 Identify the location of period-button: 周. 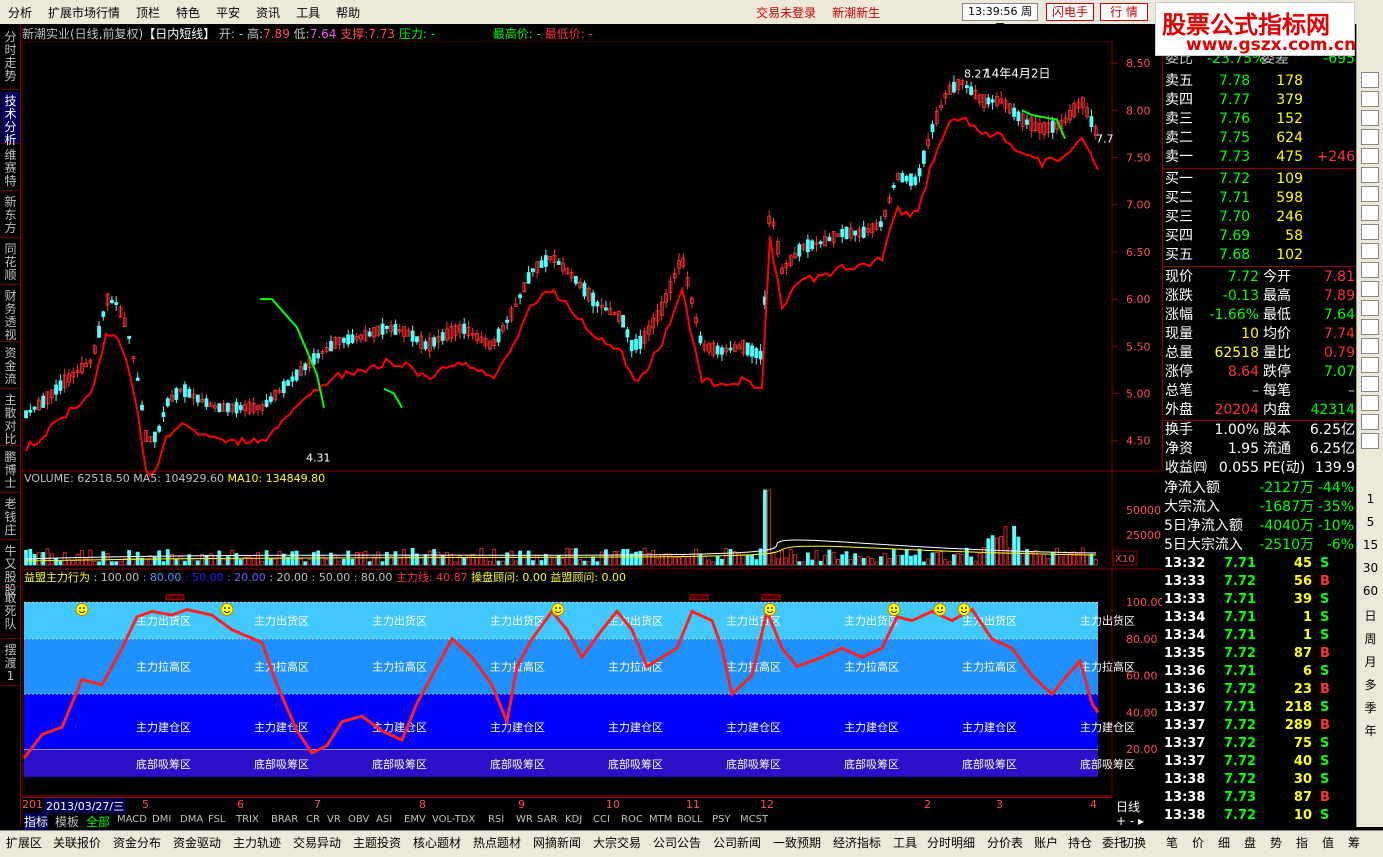
(1370, 638).